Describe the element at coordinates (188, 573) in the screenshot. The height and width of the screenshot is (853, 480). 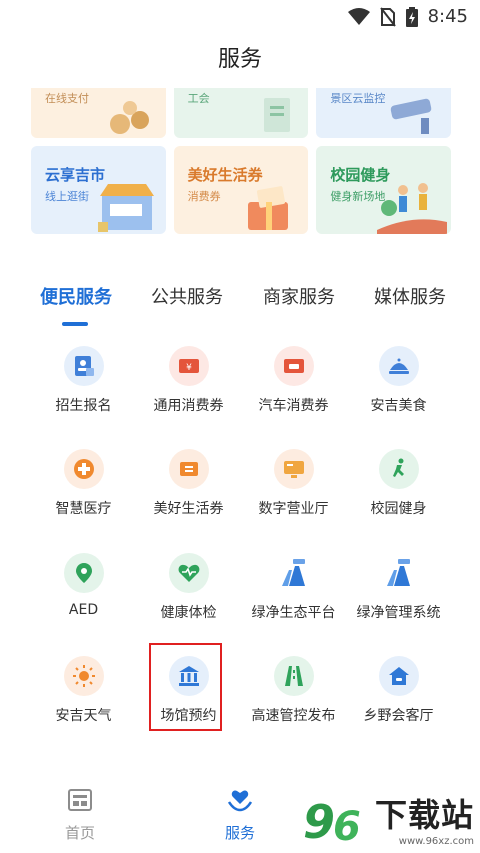
I see `heart-pulse-icon` at that location.